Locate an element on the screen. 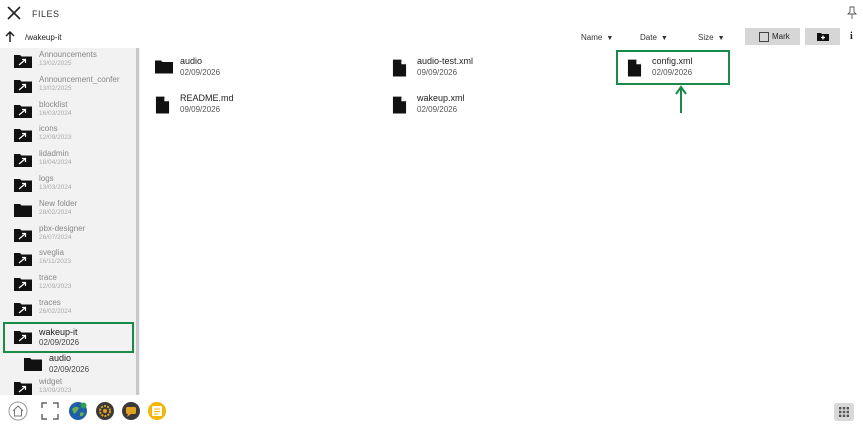  fullscreen-icon is located at coordinates (50, 411).